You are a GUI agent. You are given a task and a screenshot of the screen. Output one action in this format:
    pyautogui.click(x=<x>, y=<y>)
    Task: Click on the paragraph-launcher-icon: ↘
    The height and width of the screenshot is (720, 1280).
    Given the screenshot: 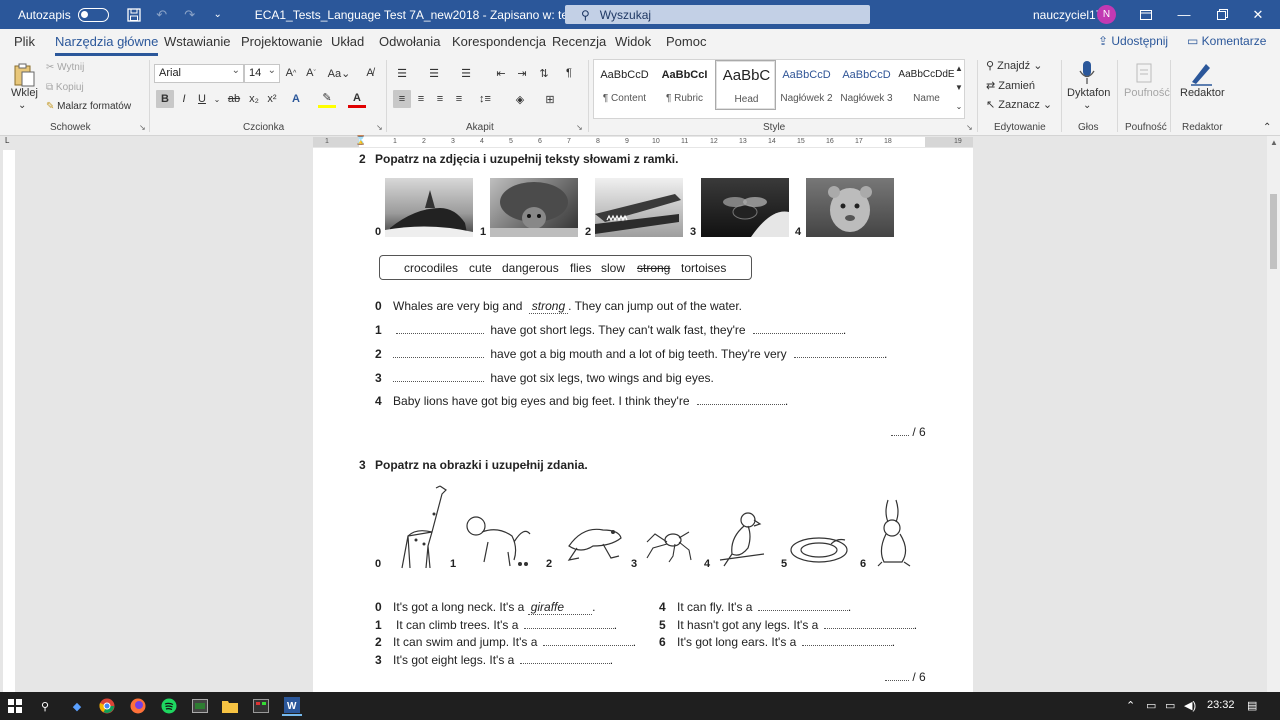 What is the action you would take?
    pyautogui.click(x=579, y=127)
    